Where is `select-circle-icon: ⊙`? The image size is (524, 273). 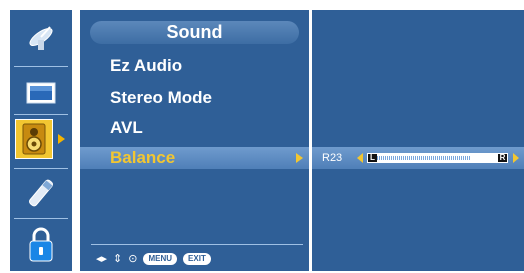 select-circle-icon: ⊙ is located at coordinates (133, 259).